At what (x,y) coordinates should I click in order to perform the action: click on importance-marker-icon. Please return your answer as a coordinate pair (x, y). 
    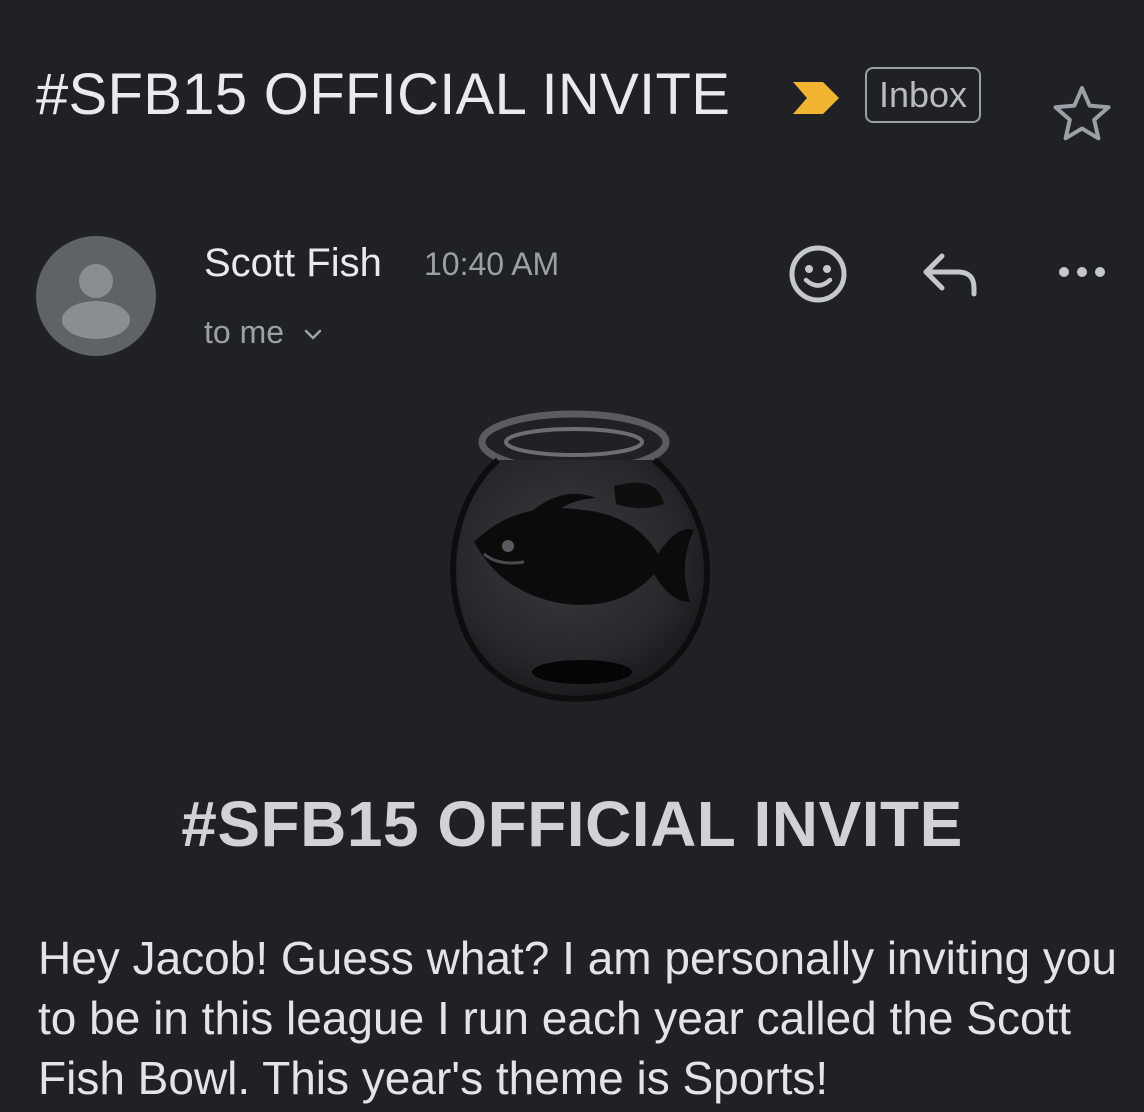
    Looking at the image, I should click on (816, 98).